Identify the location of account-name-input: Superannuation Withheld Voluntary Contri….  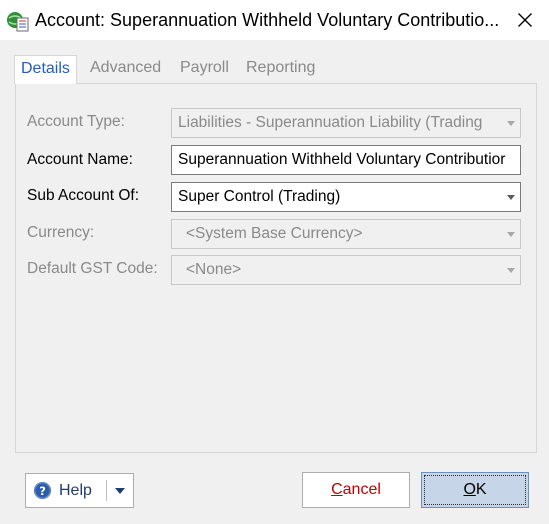
(346, 160).